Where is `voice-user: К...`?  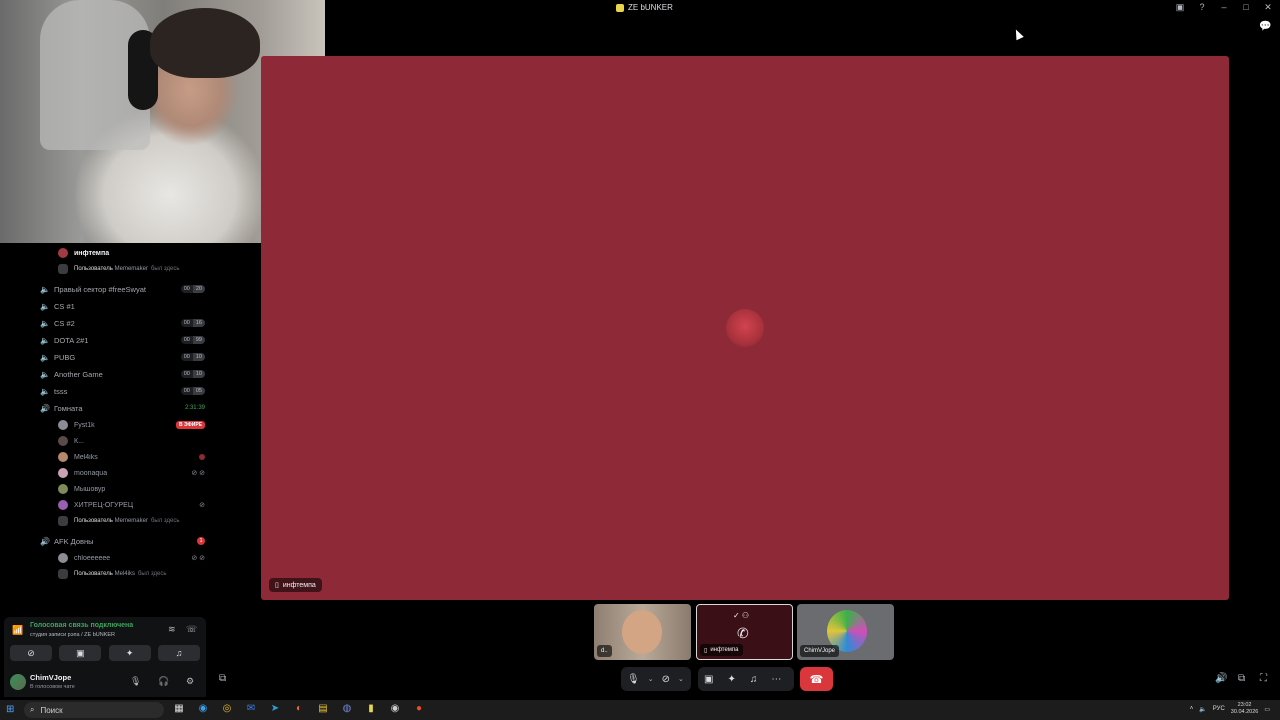 voice-user: К... is located at coordinates (131, 441).